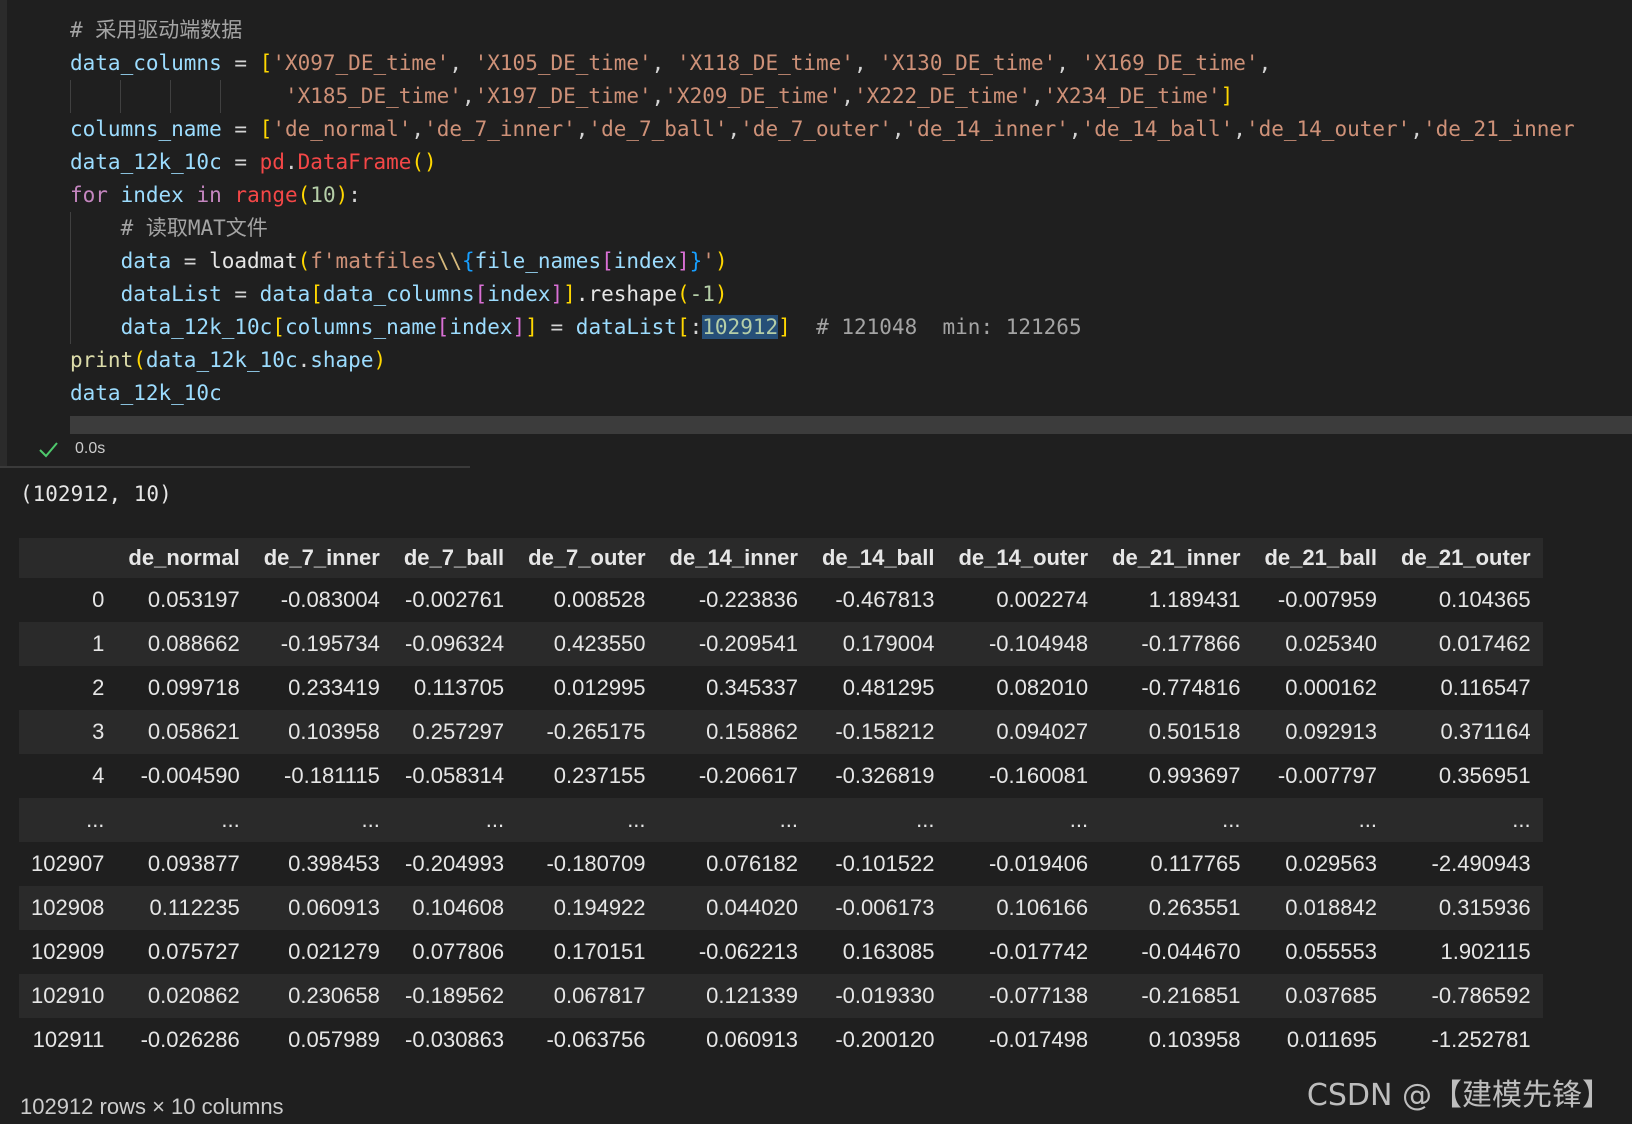  I want to click on table-cell: 0.020862, so click(184, 996).